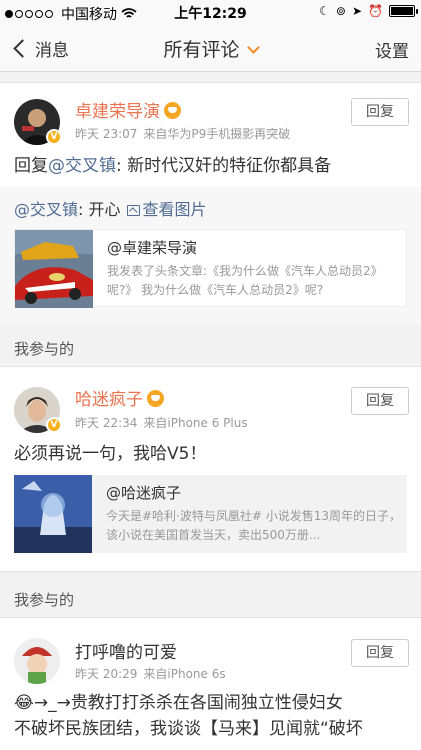 The height and width of the screenshot is (750, 421). I want to click on comment-meta: 昨天 22:34 来自iPhone 6 Plus, so click(161, 422).